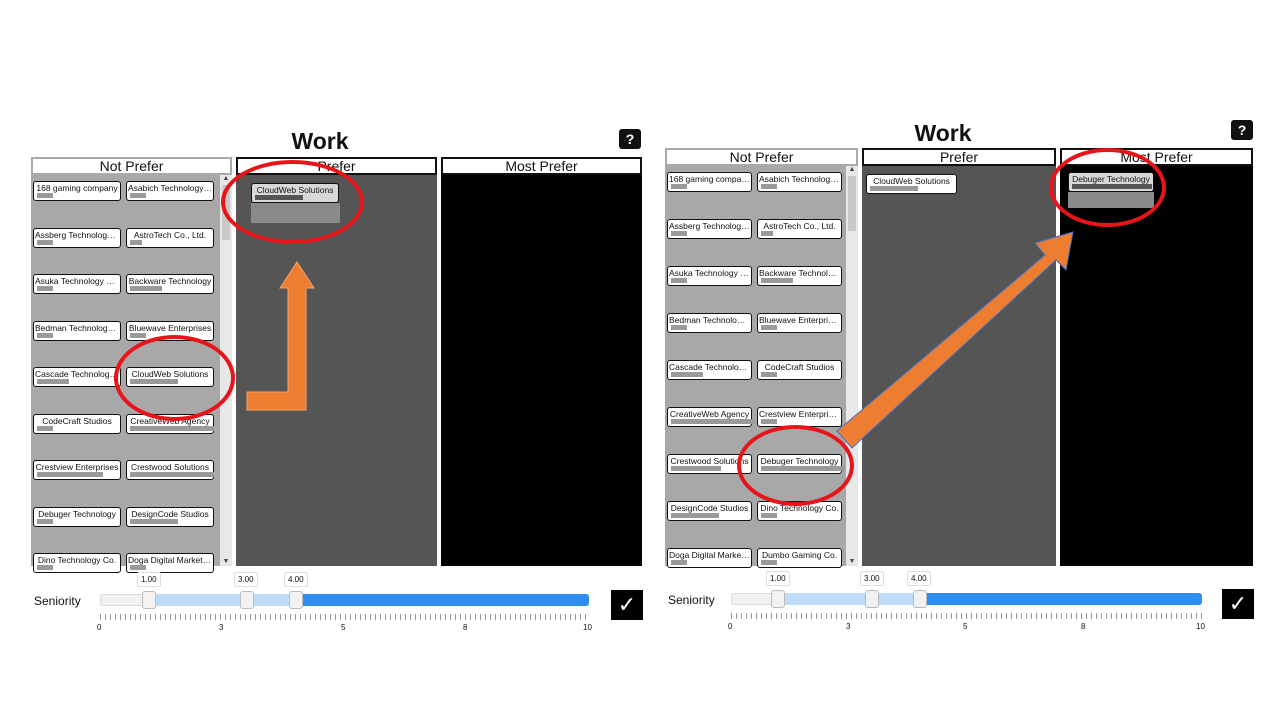  I want to click on orange-diagonal-arrow, so click(955, 340).